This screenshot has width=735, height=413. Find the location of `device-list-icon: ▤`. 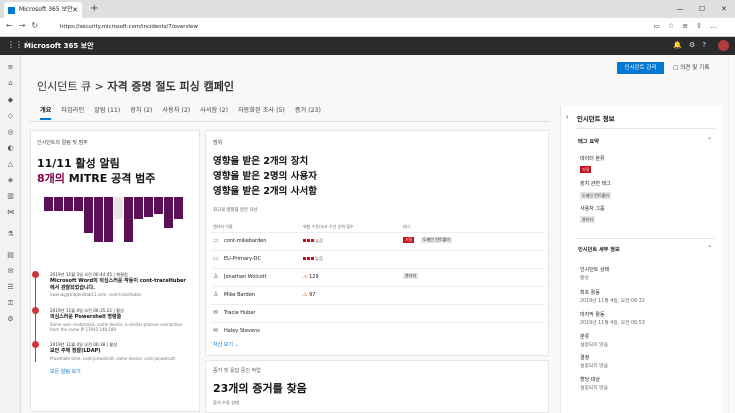

device-list-icon: ▤ is located at coordinates (10, 255).